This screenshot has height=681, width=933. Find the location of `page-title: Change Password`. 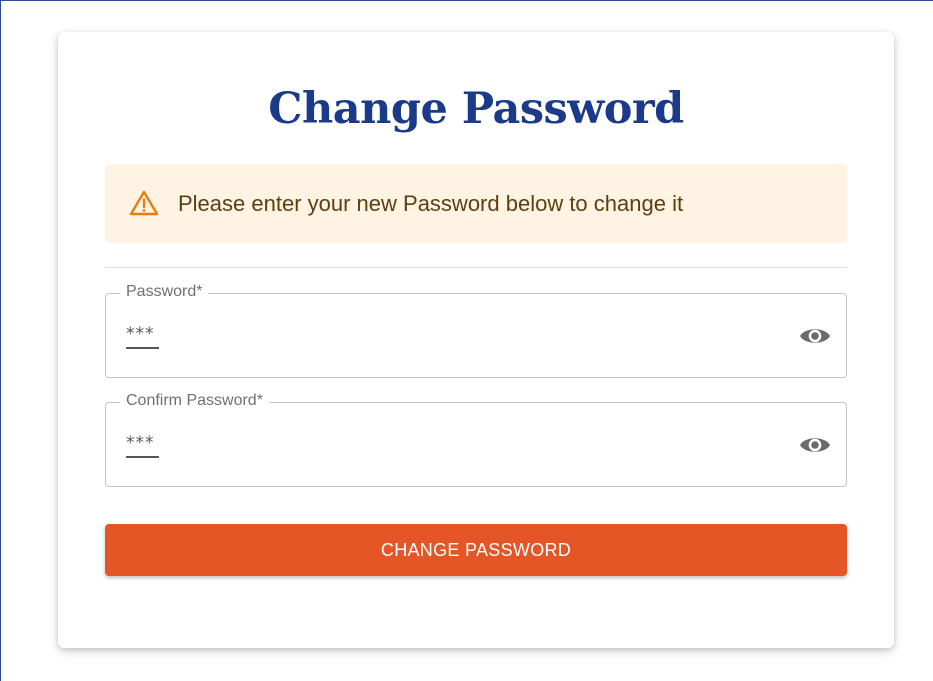

page-title: Change Password is located at coordinates (476, 109).